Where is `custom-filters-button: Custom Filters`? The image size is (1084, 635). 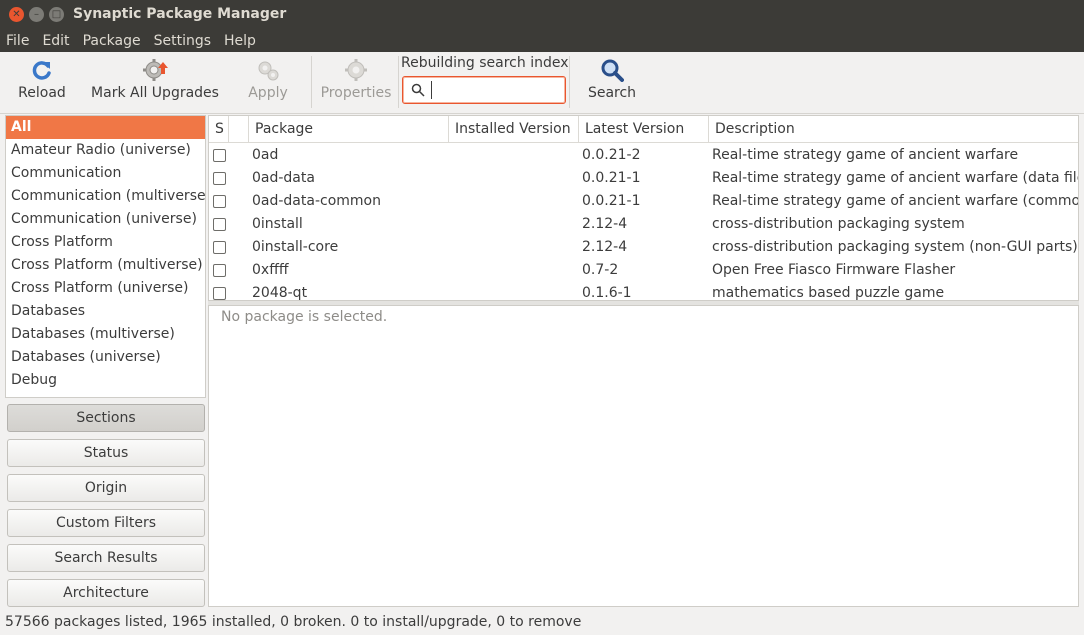
custom-filters-button: Custom Filters is located at coordinates (106, 523).